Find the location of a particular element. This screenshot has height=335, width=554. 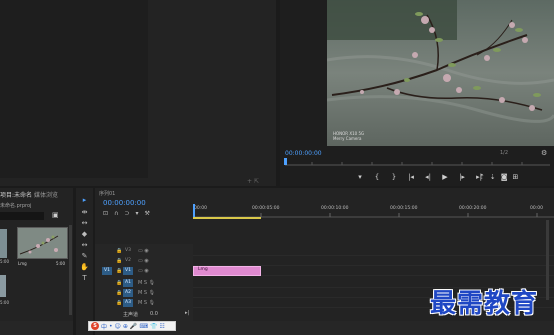

source-export-icon: + ⇱ is located at coordinates (253, 181).